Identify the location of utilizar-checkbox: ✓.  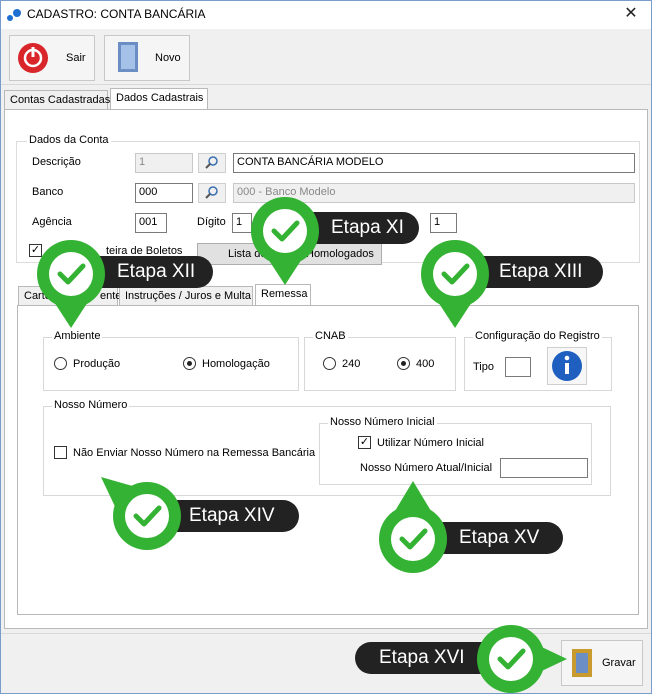
(364, 442).